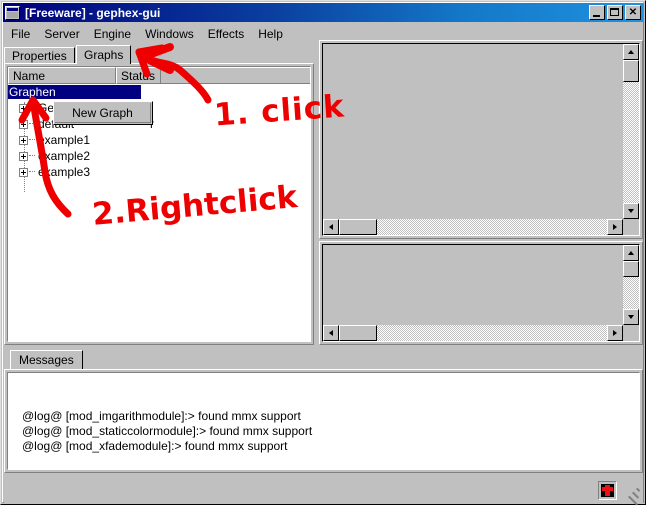  I want to click on minimize-icon, so click(596, 16).